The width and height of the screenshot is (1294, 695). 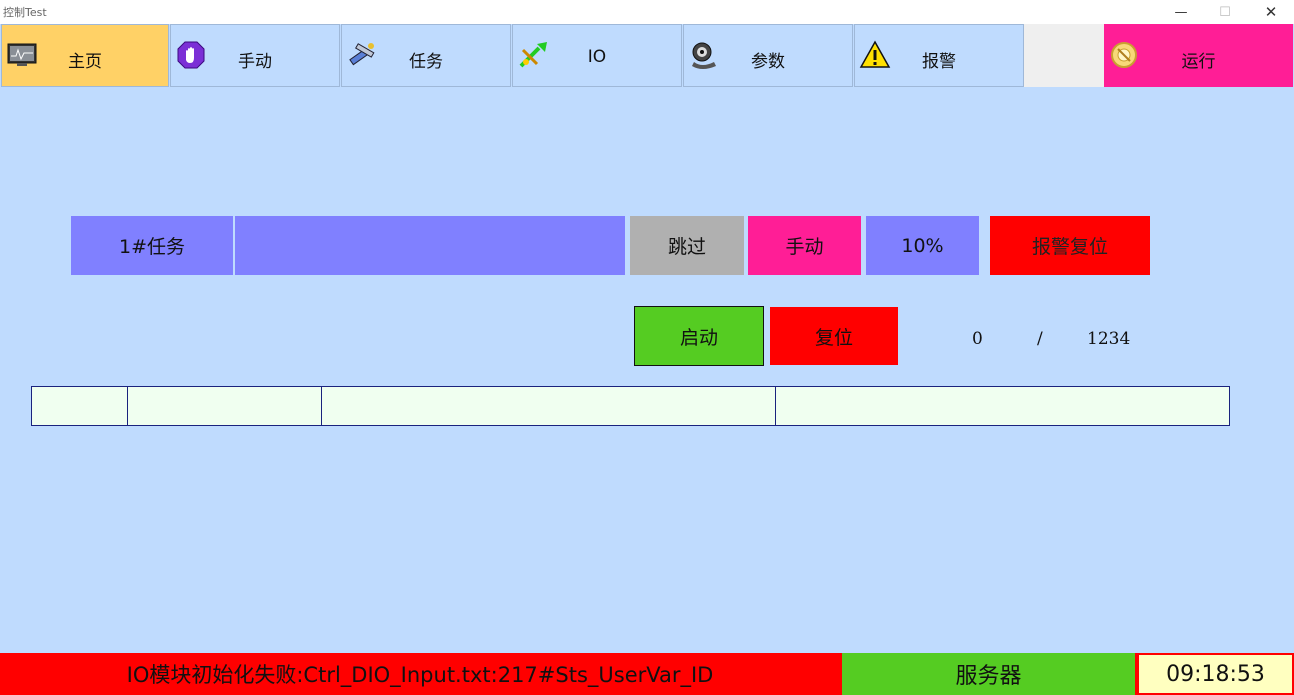 I want to click on start-button: 启动, so click(x=699, y=336).